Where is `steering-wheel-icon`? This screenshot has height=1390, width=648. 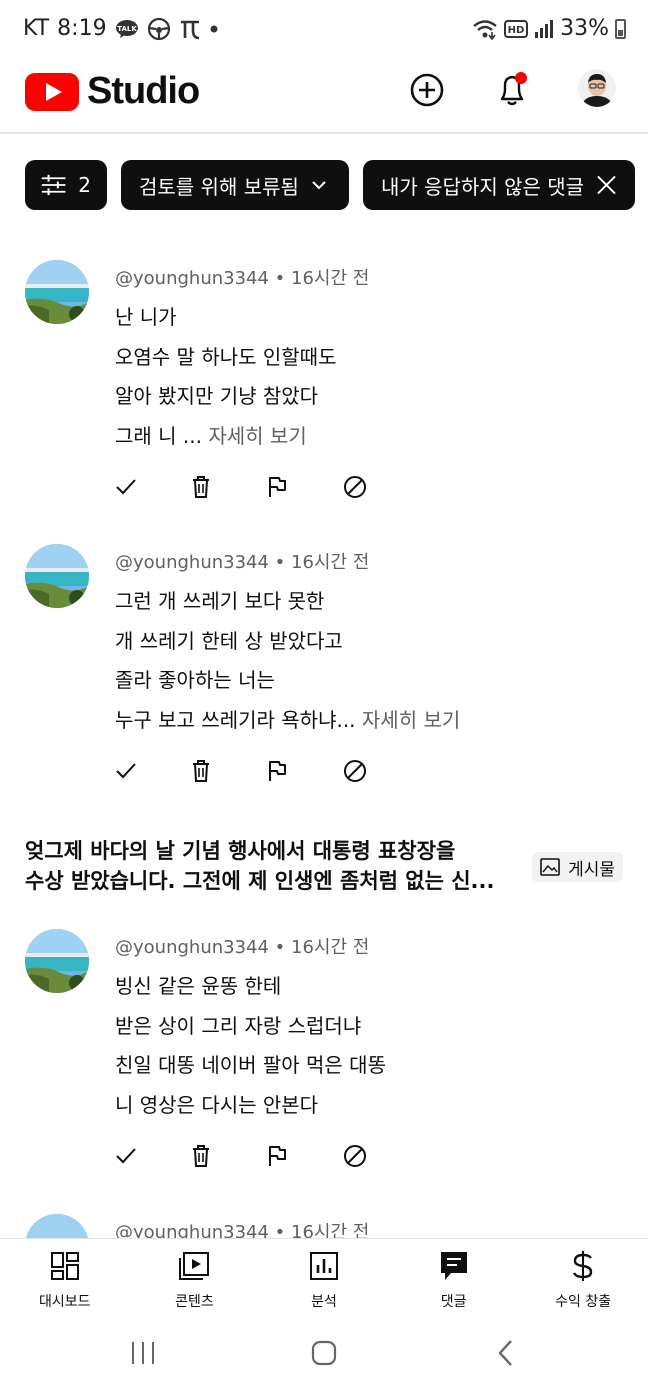 steering-wheel-icon is located at coordinates (159, 29).